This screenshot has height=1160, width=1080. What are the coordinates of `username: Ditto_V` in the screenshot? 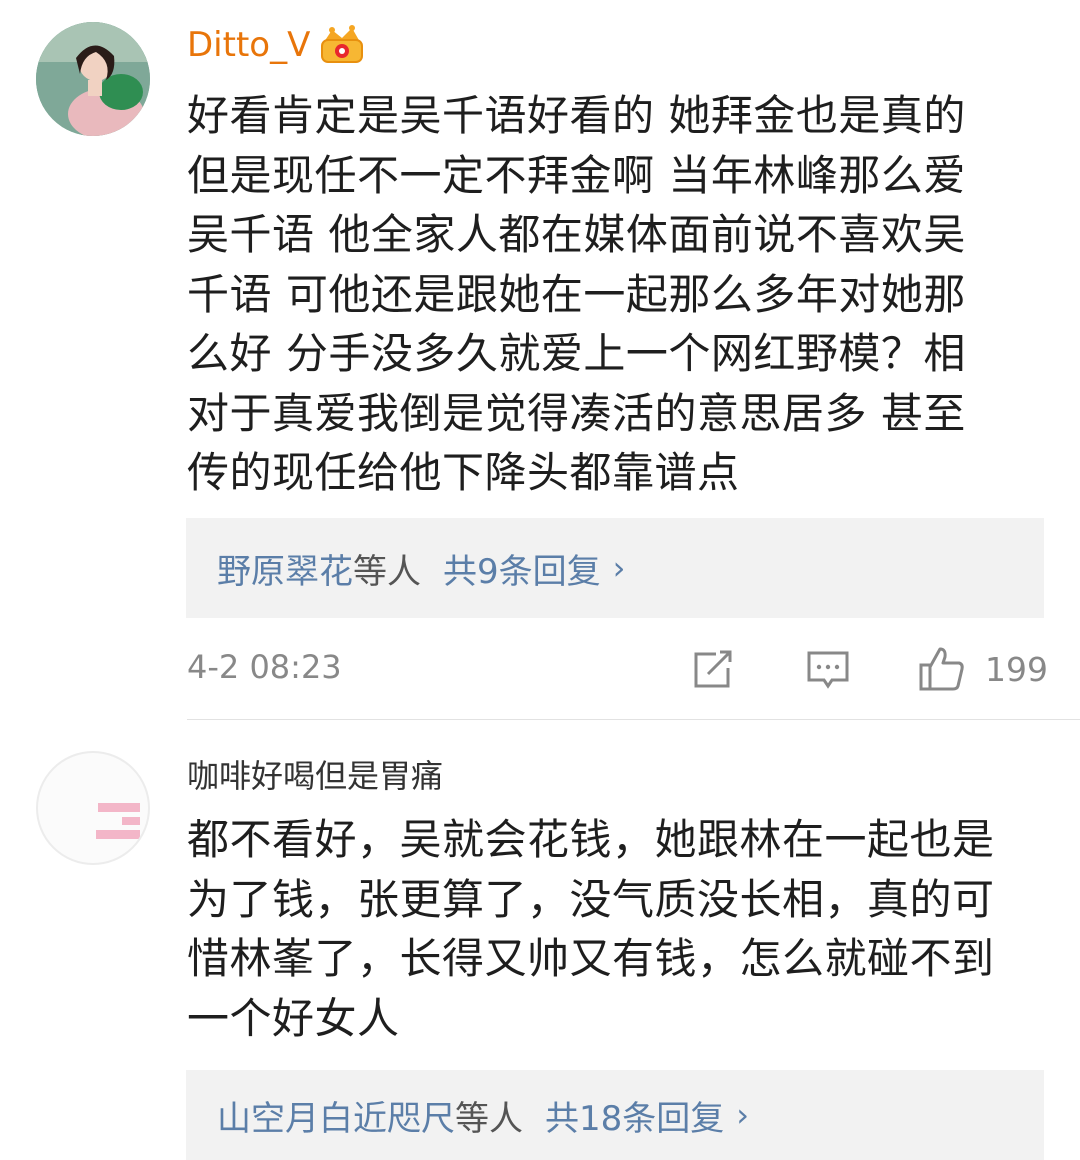 It's located at (248, 45).